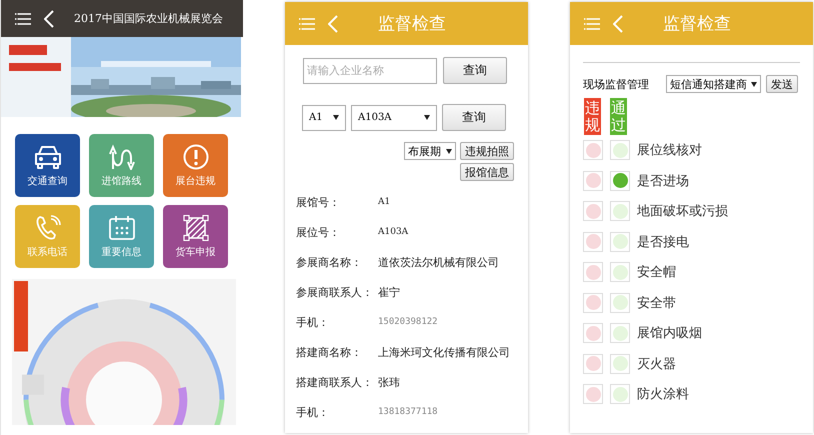 The height and width of the screenshot is (435, 814). What do you see at coordinates (47, 157) in the screenshot?
I see `car-icon` at bounding box center [47, 157].